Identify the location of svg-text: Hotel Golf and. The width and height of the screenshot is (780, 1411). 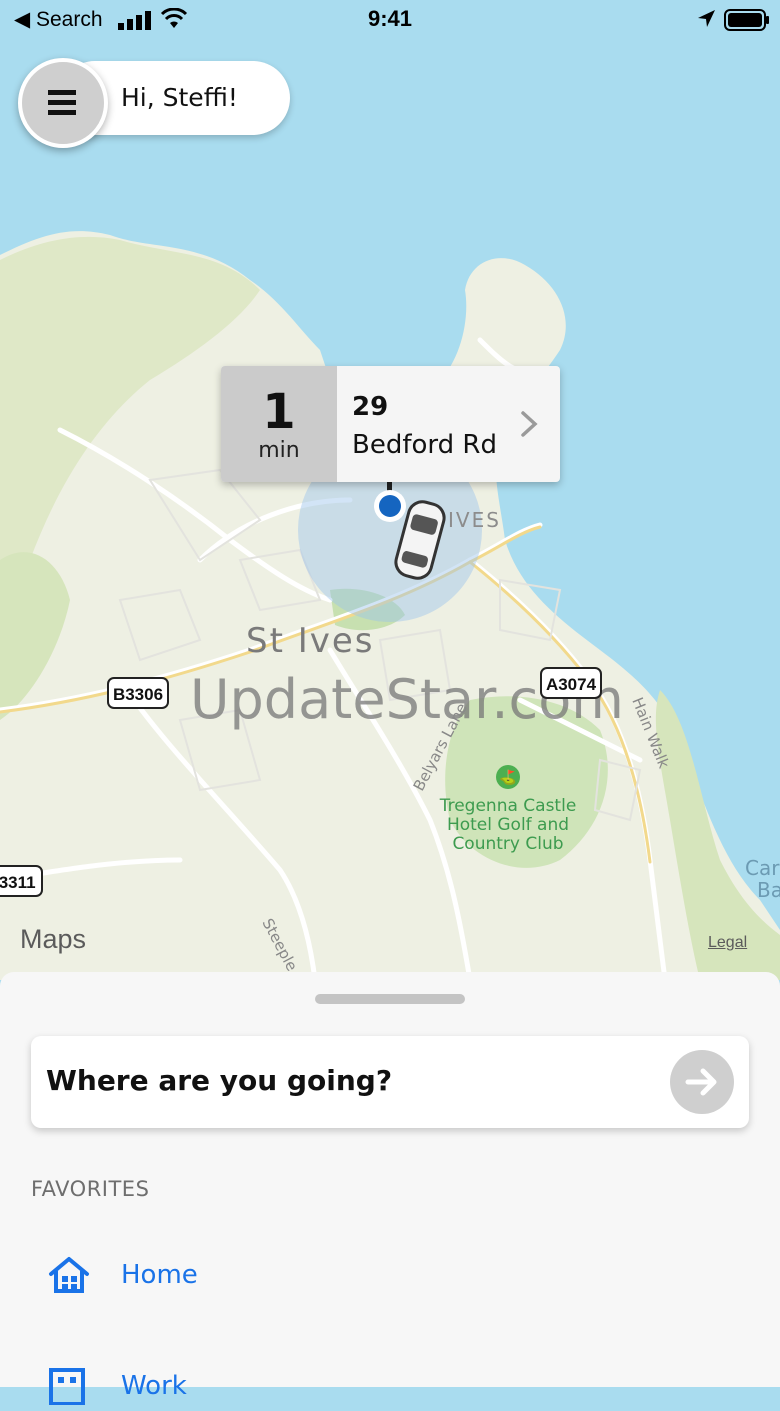
(508, 825).